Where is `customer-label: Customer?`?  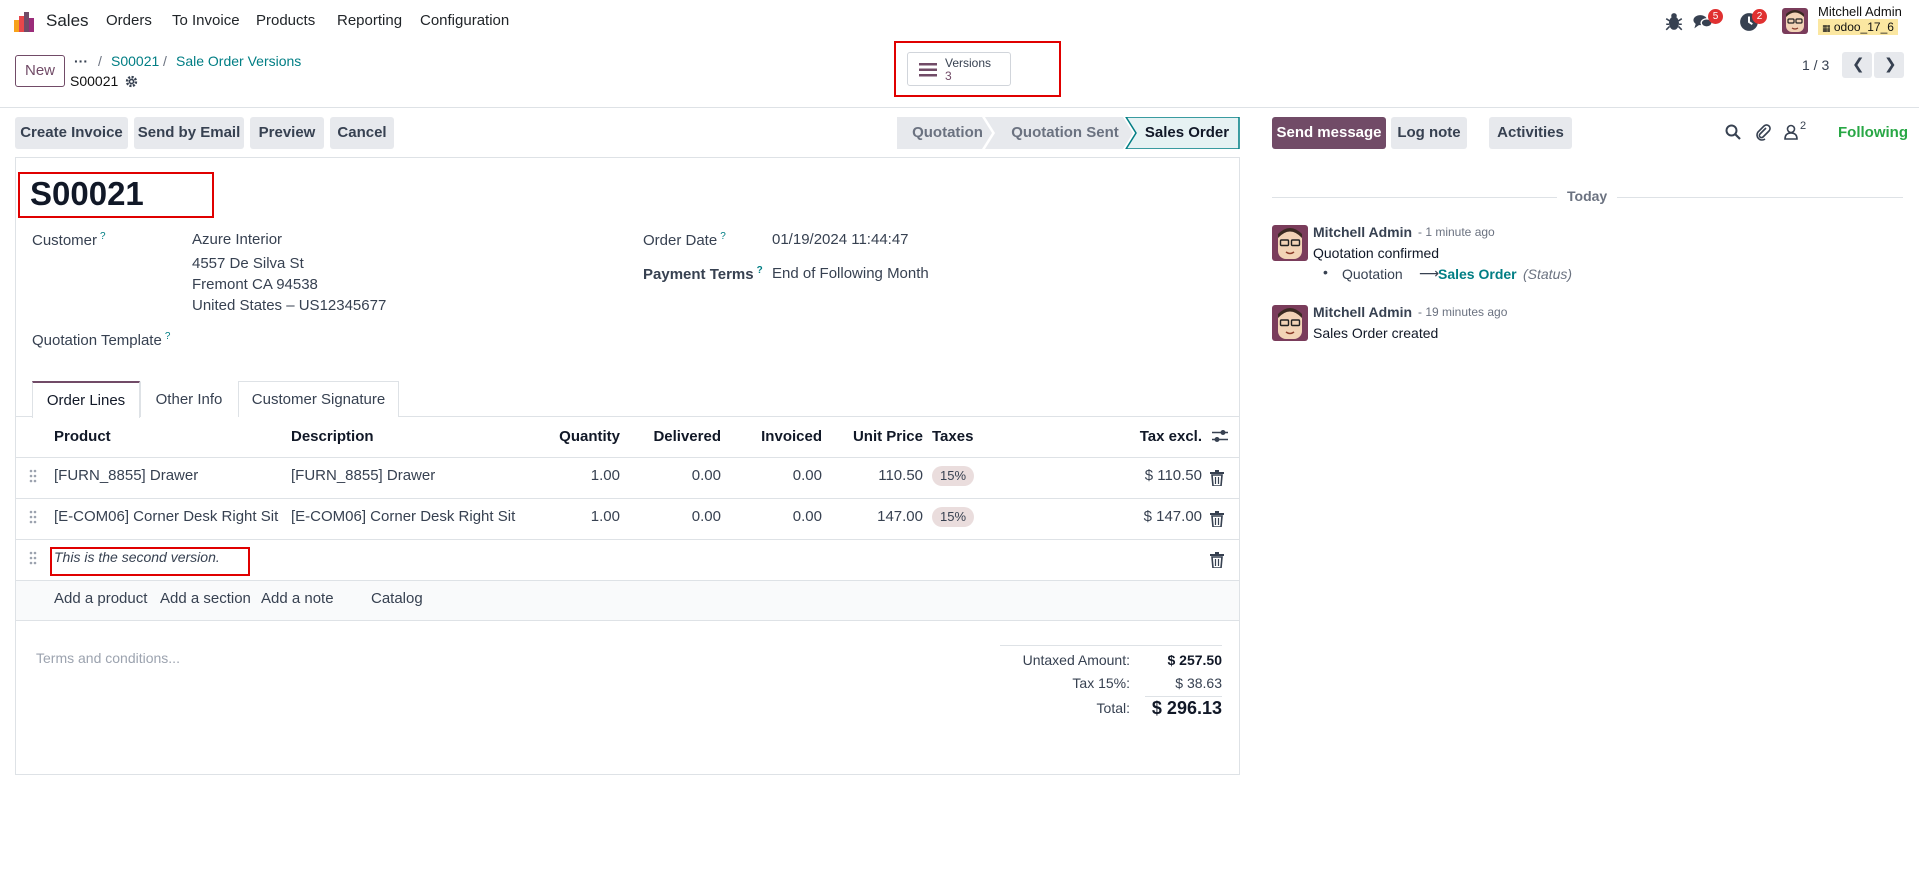 customer-label: Customer? is located at coordinates (69, 240).